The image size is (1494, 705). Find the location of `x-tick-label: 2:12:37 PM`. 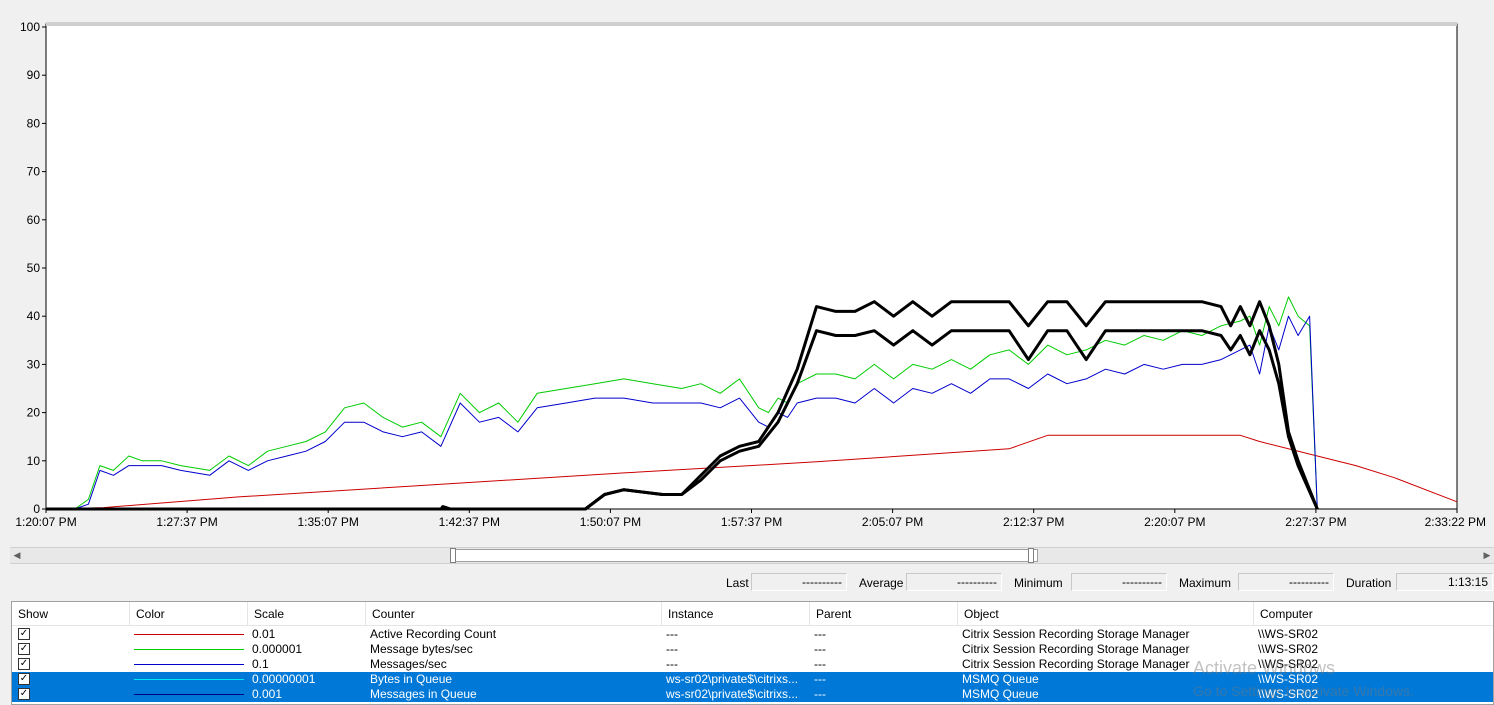

x-tick-label: 2:12:37 PM is located at coordinates (1033, 522).